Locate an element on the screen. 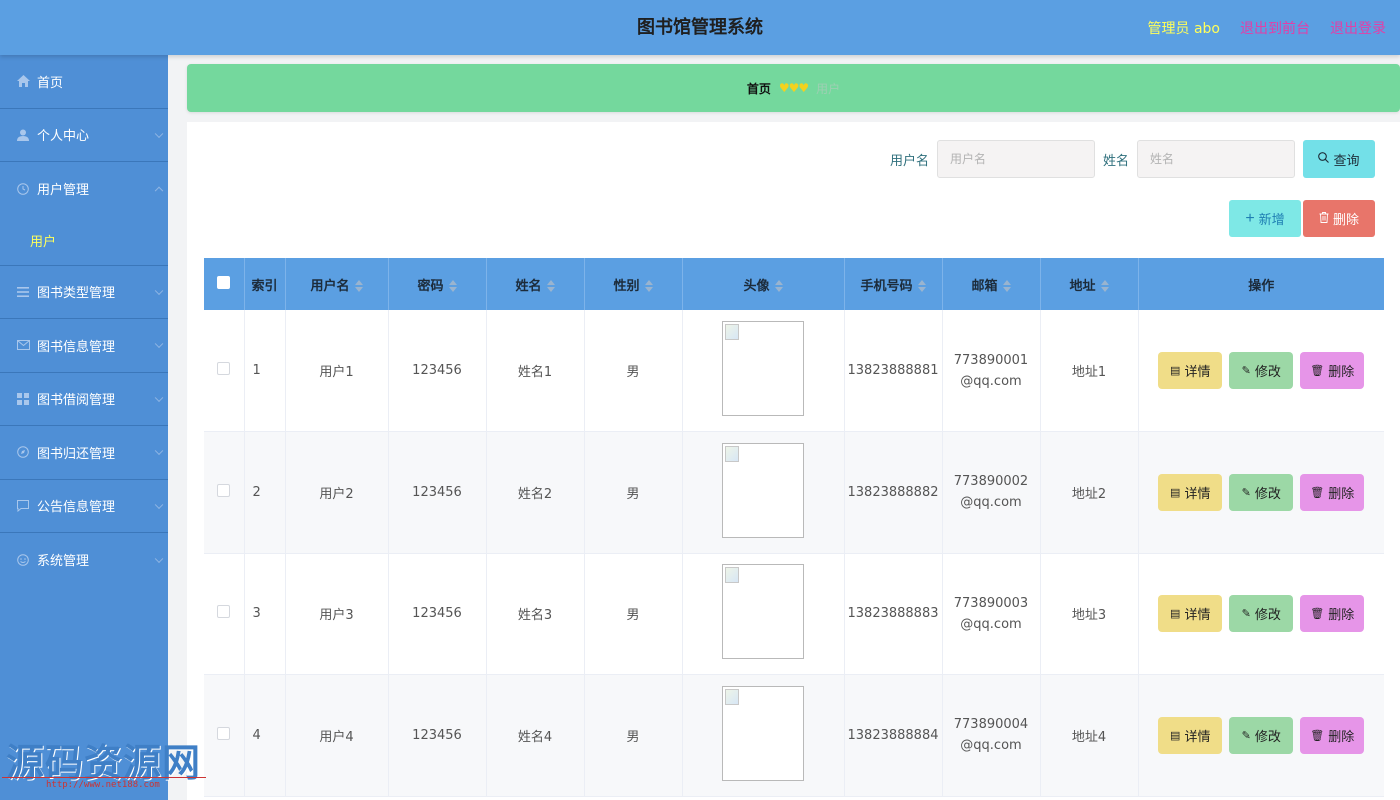  sidebar-item-book-type-management: 图书类型管理 is located at coordinates (84, 292).